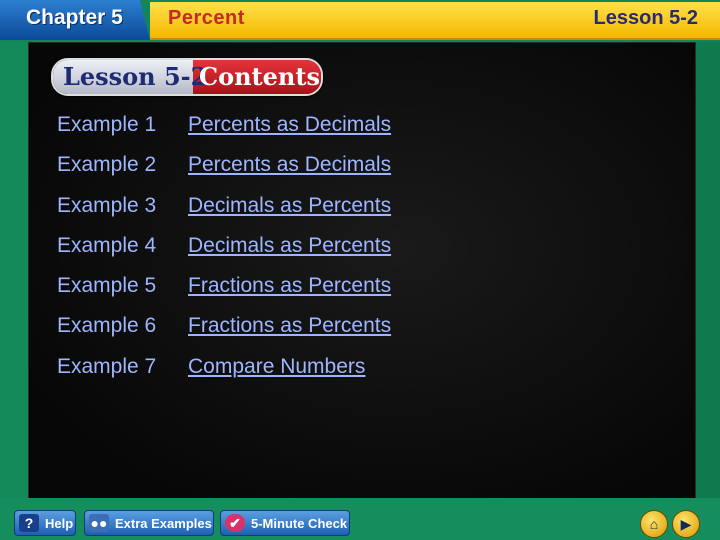 The width and height of the screenshot is (720, 540). What do you see at coordinates (14, 270) in the screenshot?
I see `left-frame` at bounding box center [14, 270].